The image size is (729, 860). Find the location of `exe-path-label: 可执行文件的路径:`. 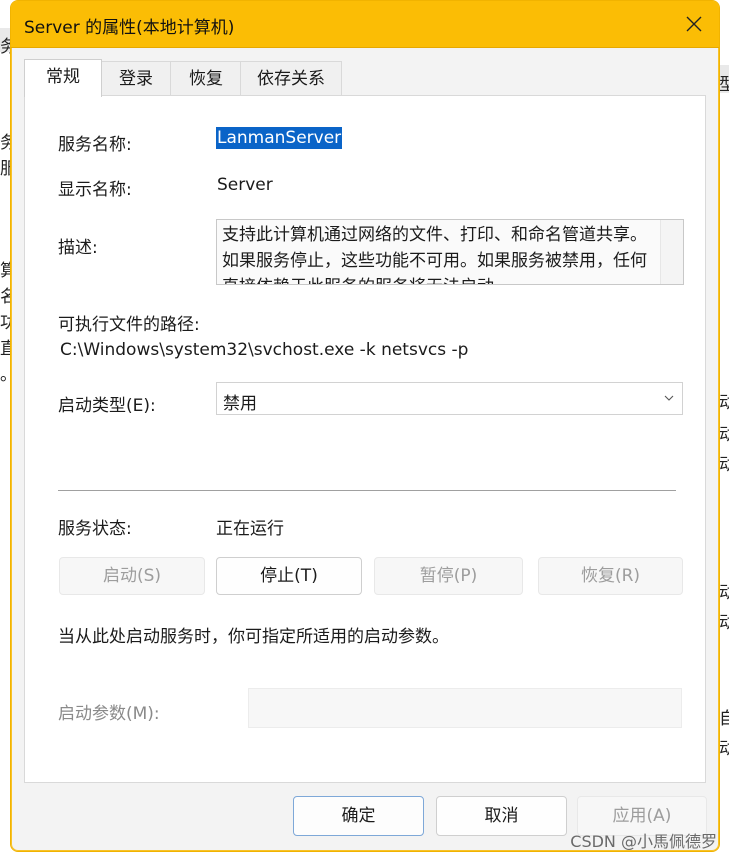

exe-path-label: 可执行文件的路径: is located at coordinates (129, 325).